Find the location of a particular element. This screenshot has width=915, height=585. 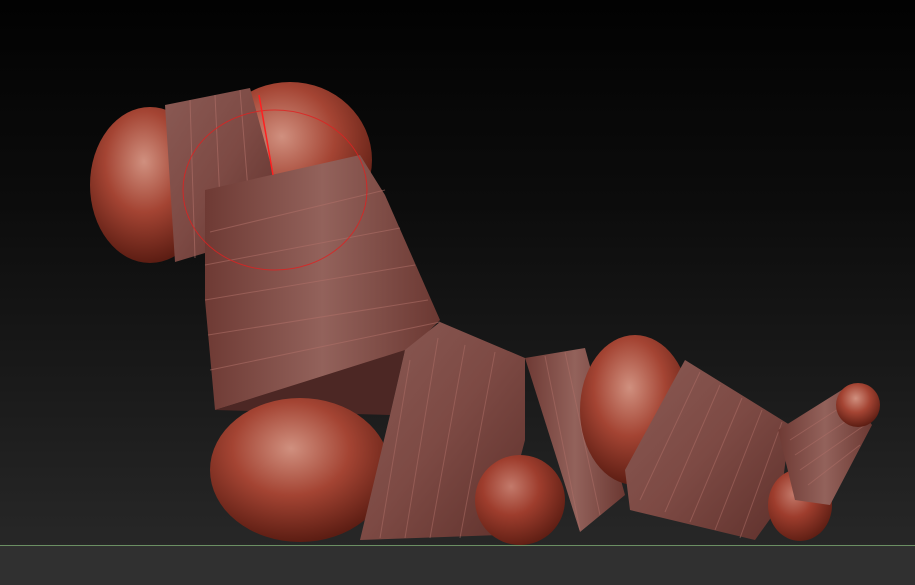

knee-sphere is located at coordinates (520, 500).